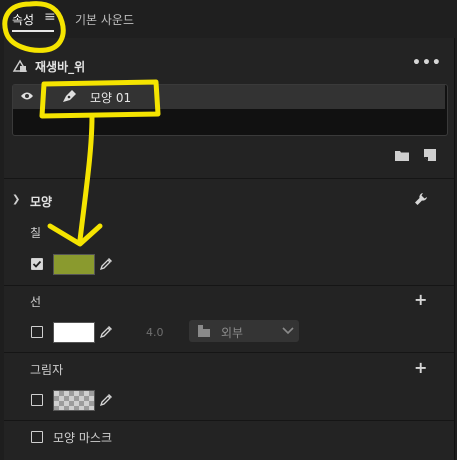 The height and width of the screenshot is (460, 457). Describe the element at coordinates (27, 96) in the screenshot. I see `eye-icon` at that location.